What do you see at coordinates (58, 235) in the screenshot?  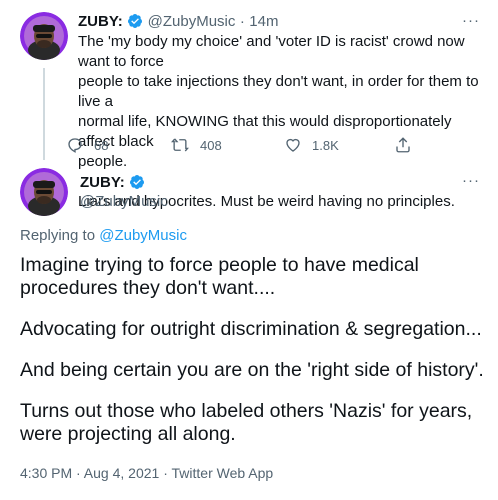 I see `replying-to-label: Replying to` at bounding box center [58, 235].